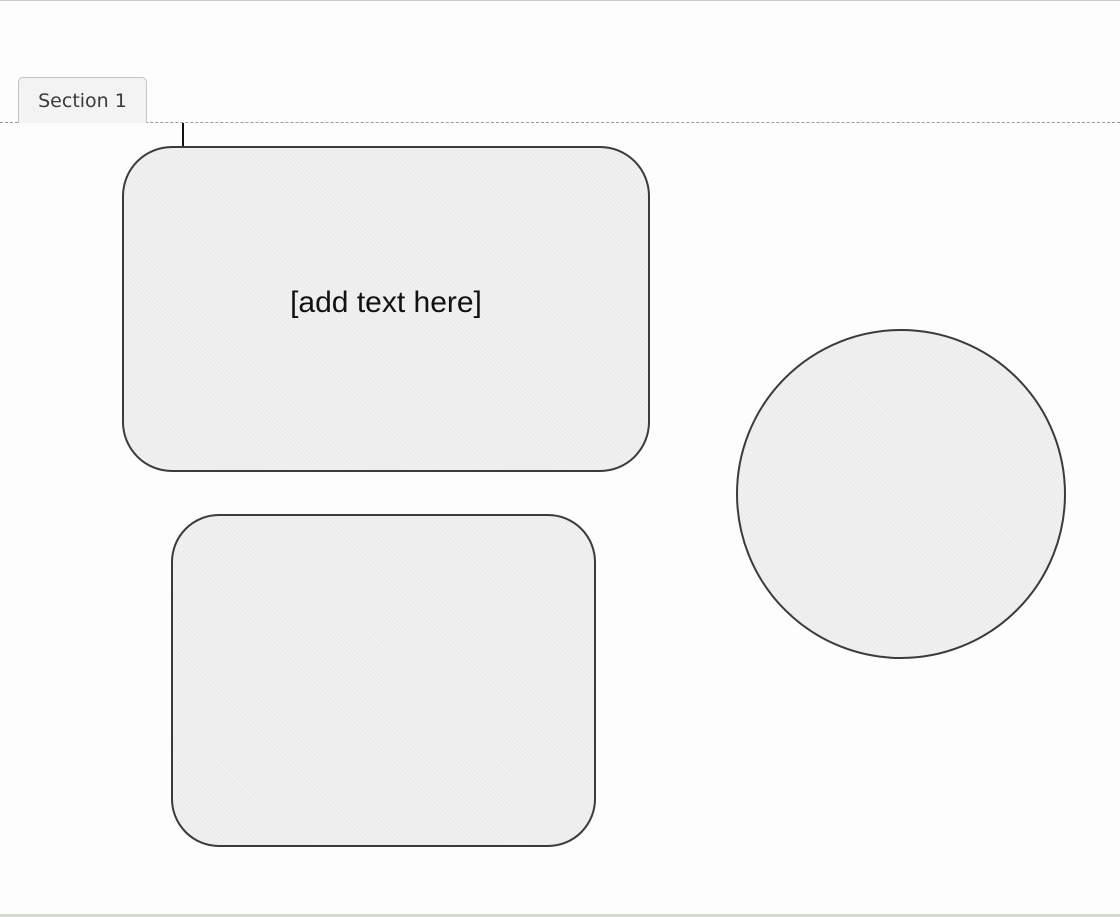 The width and height of the screenshot is (1120, 917). I want to click on section-tab-label: Section 1, so click(82, 100).